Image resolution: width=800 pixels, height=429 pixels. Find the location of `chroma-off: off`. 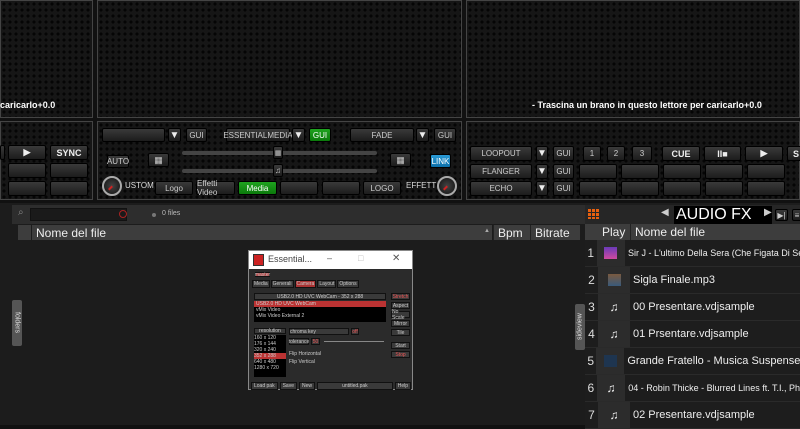

chroma-off: off is located at coordinates (355, 331).